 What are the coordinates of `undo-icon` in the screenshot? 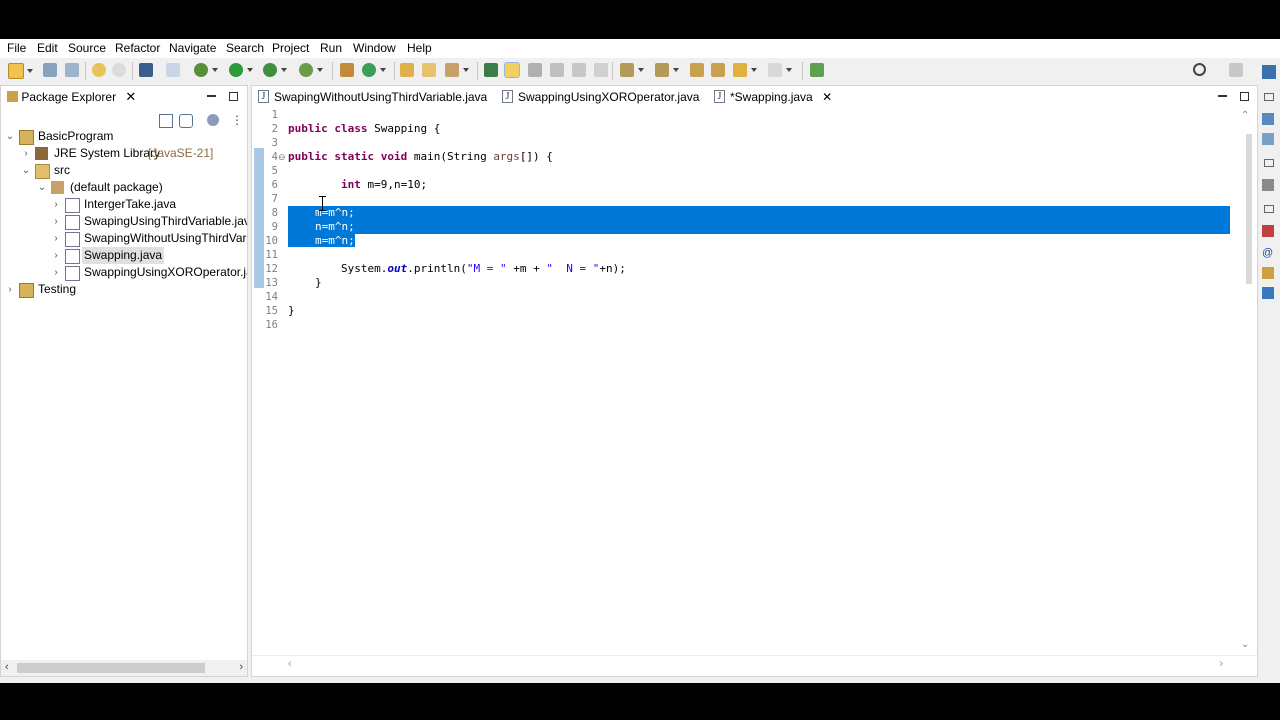 It's located at (99, 70).